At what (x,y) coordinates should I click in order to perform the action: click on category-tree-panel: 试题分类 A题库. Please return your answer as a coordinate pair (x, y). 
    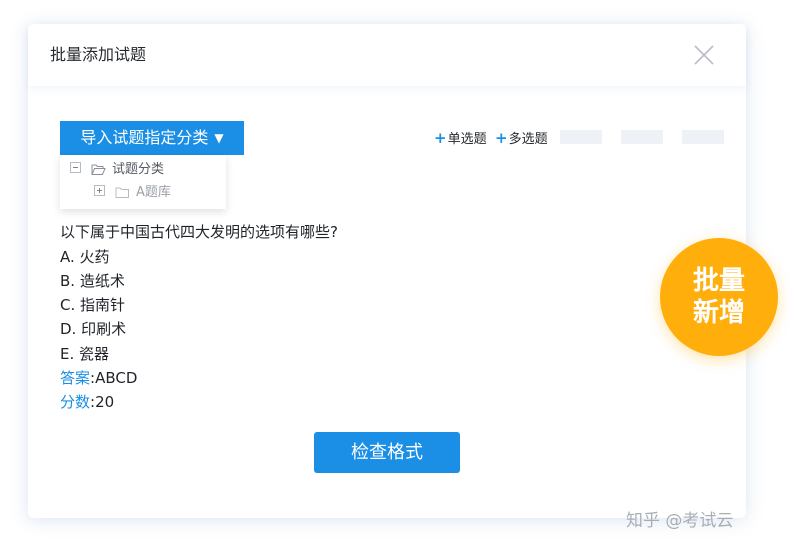
    Looking at the image, I should click on (143, 182).